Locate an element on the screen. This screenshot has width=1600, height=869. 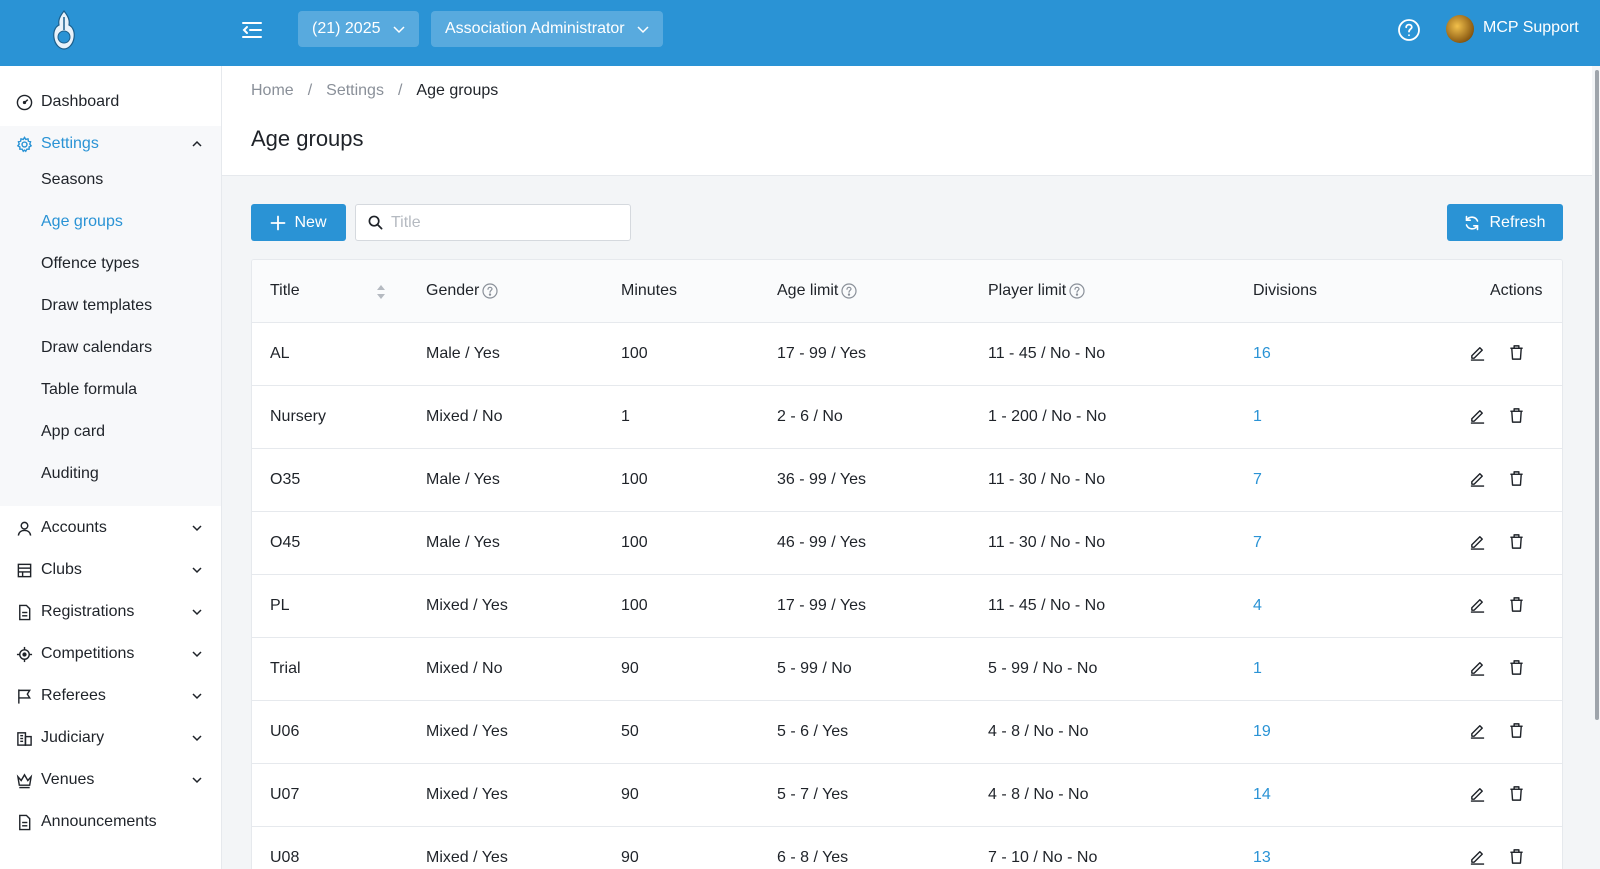
column-header-minutes: Minutes is located at coordinates (649, 291).